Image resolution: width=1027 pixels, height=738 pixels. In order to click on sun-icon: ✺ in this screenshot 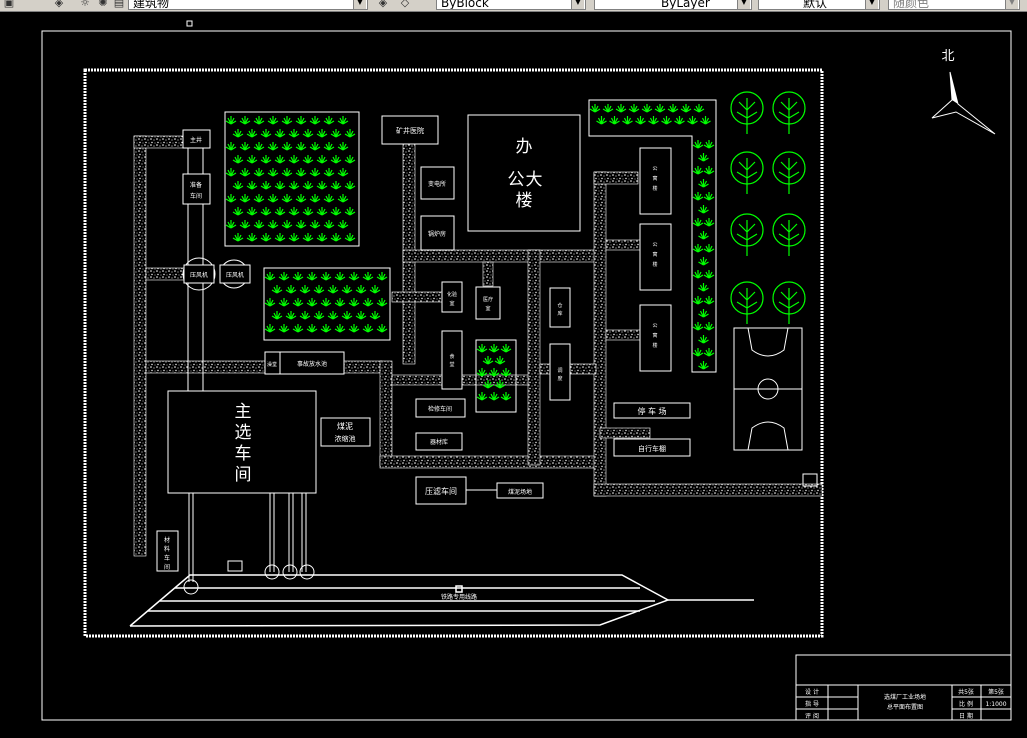, I will do `click(103, 4)`.